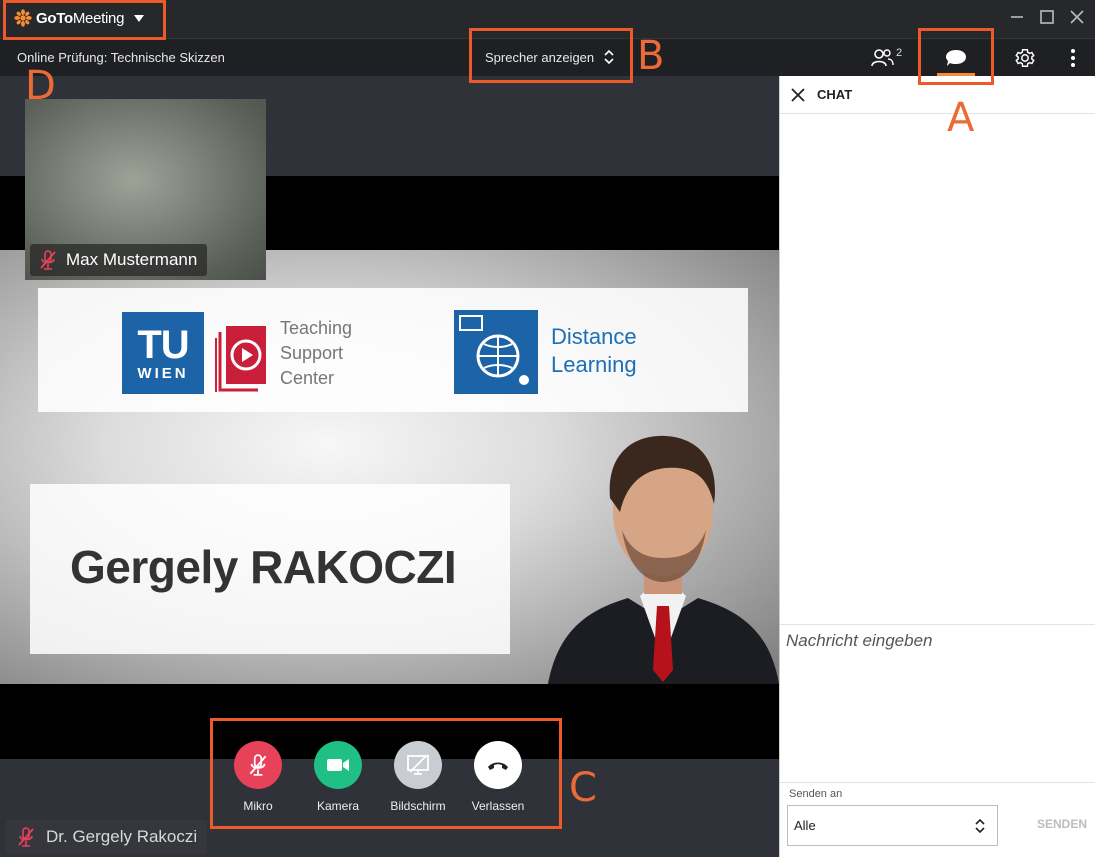  I want to click on minimize-icon, so click(1017, 17).